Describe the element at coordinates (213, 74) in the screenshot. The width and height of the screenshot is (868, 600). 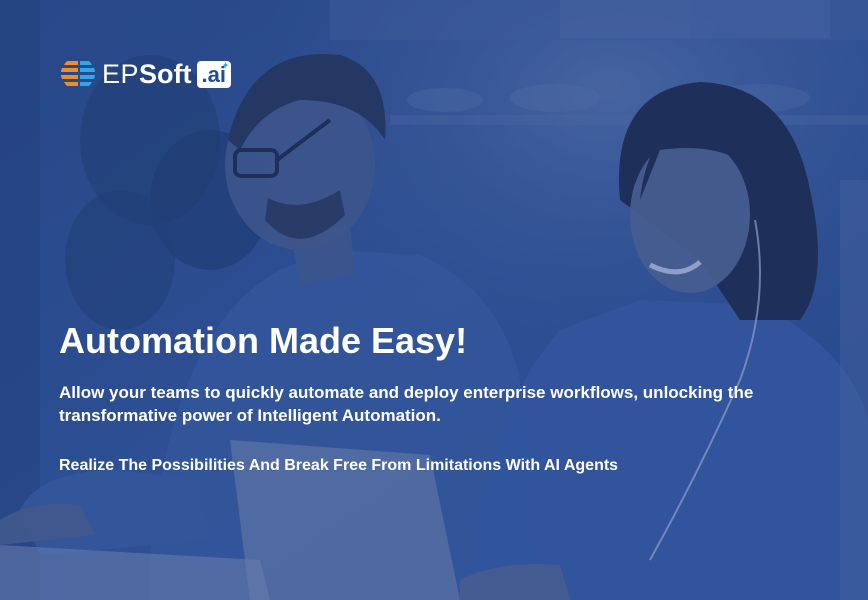
I see `logo-ai-badge: .ai ✦` at that location.